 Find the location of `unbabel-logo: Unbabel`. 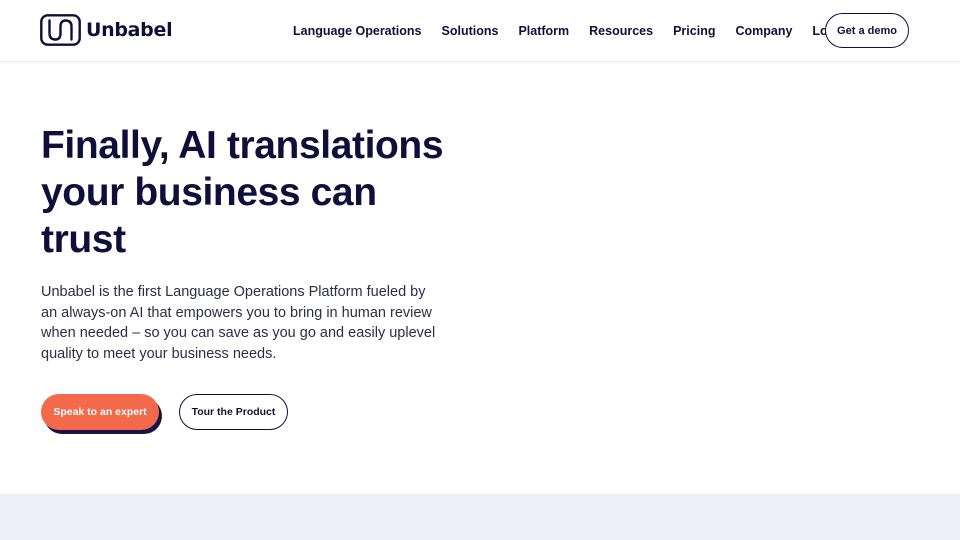

unbabel-logo: Unbabel is located at coordinates (106, 30).